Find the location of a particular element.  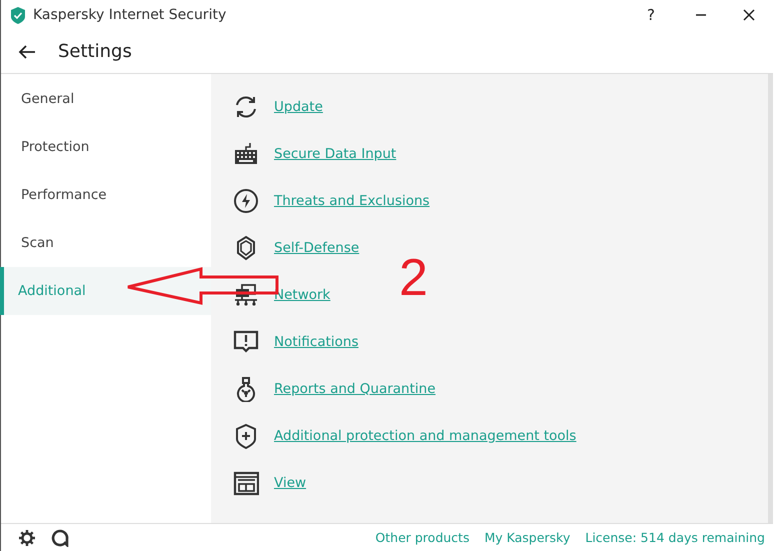

settings-link: Self-Defense is located at coordinates (317, 248).